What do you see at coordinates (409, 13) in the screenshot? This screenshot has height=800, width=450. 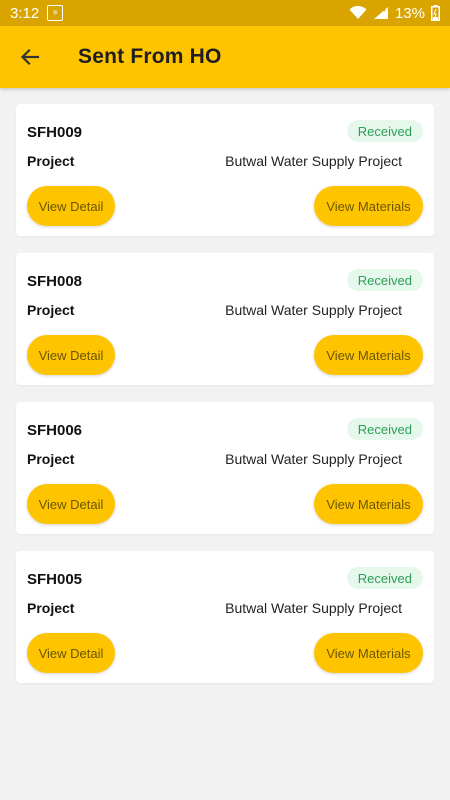 I see `battery-percent: 13%` at bounding box center [409, 13].